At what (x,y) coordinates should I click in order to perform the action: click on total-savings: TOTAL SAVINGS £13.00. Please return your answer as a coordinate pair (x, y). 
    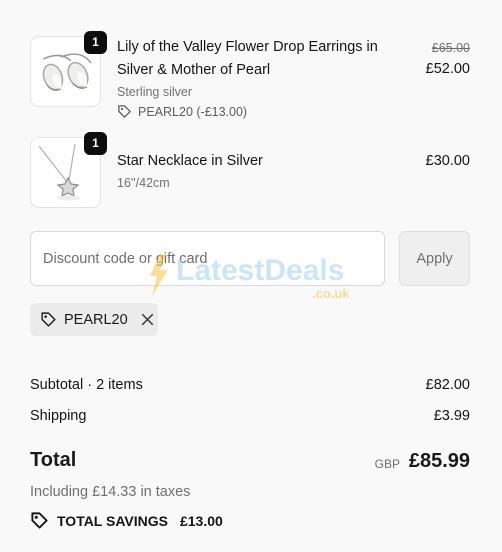
    Looking at the image, I should click on (126, 520).